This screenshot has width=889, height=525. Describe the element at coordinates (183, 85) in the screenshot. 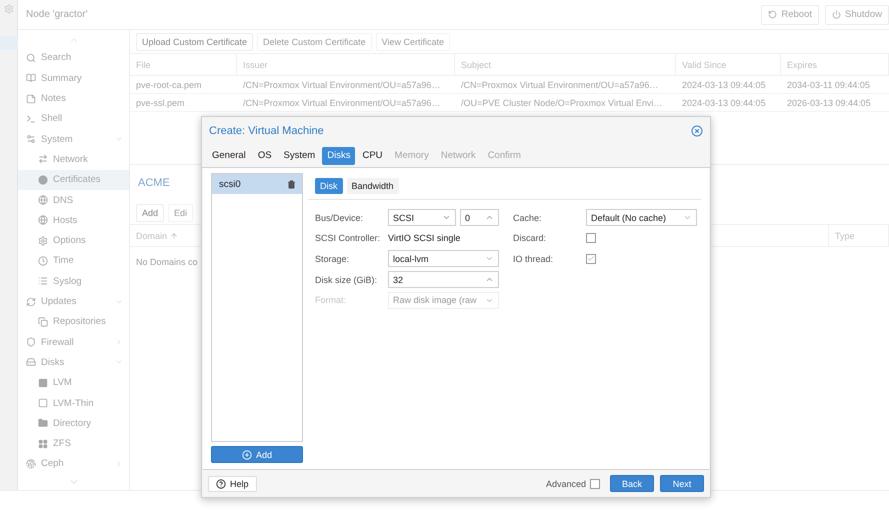

I see `table-cell: pve-root-ca.pem` at that location.